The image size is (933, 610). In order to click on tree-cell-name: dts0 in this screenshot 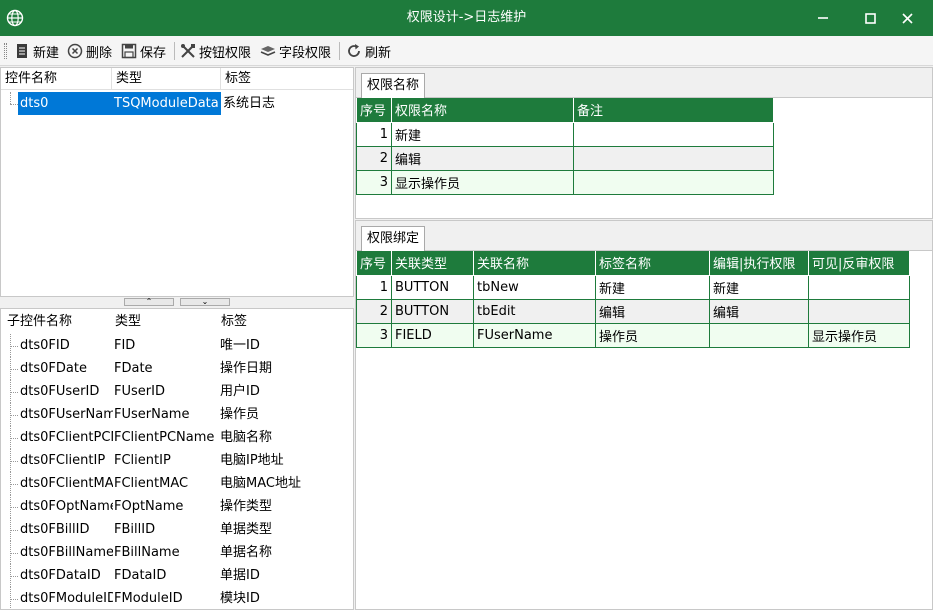, I will do `click(65, 103)`.